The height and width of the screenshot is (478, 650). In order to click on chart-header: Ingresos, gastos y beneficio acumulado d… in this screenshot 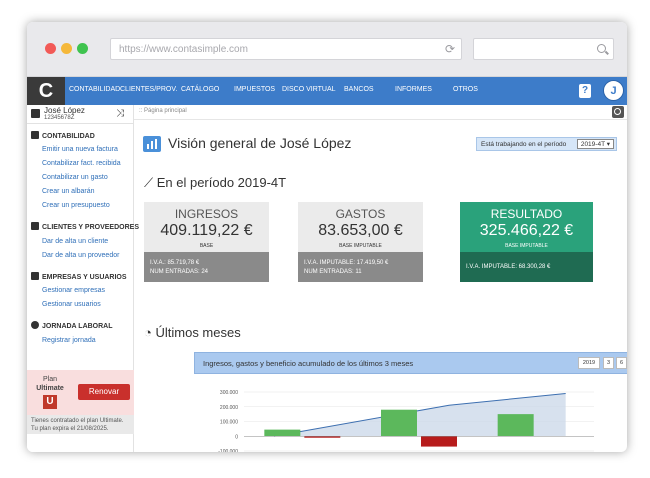, I will do `click(410, 363)`.